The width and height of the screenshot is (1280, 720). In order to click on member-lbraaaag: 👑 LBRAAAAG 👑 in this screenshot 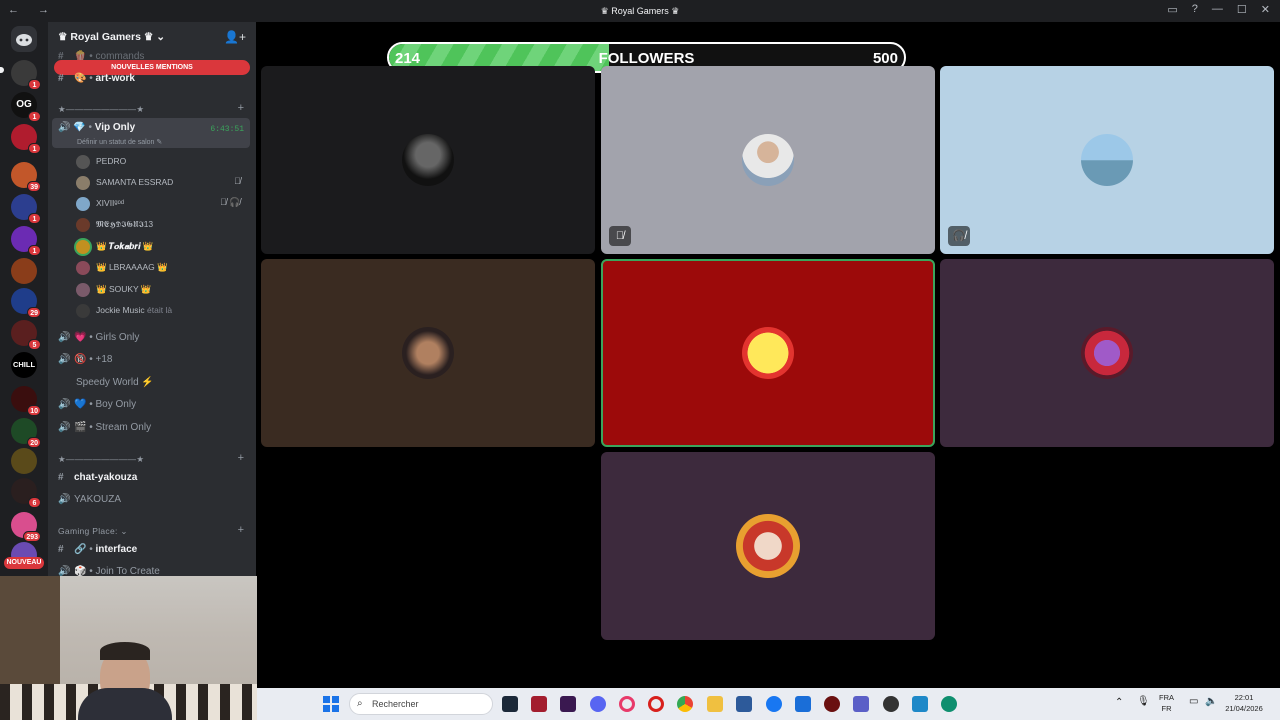, I will do `click(122, 267)`.